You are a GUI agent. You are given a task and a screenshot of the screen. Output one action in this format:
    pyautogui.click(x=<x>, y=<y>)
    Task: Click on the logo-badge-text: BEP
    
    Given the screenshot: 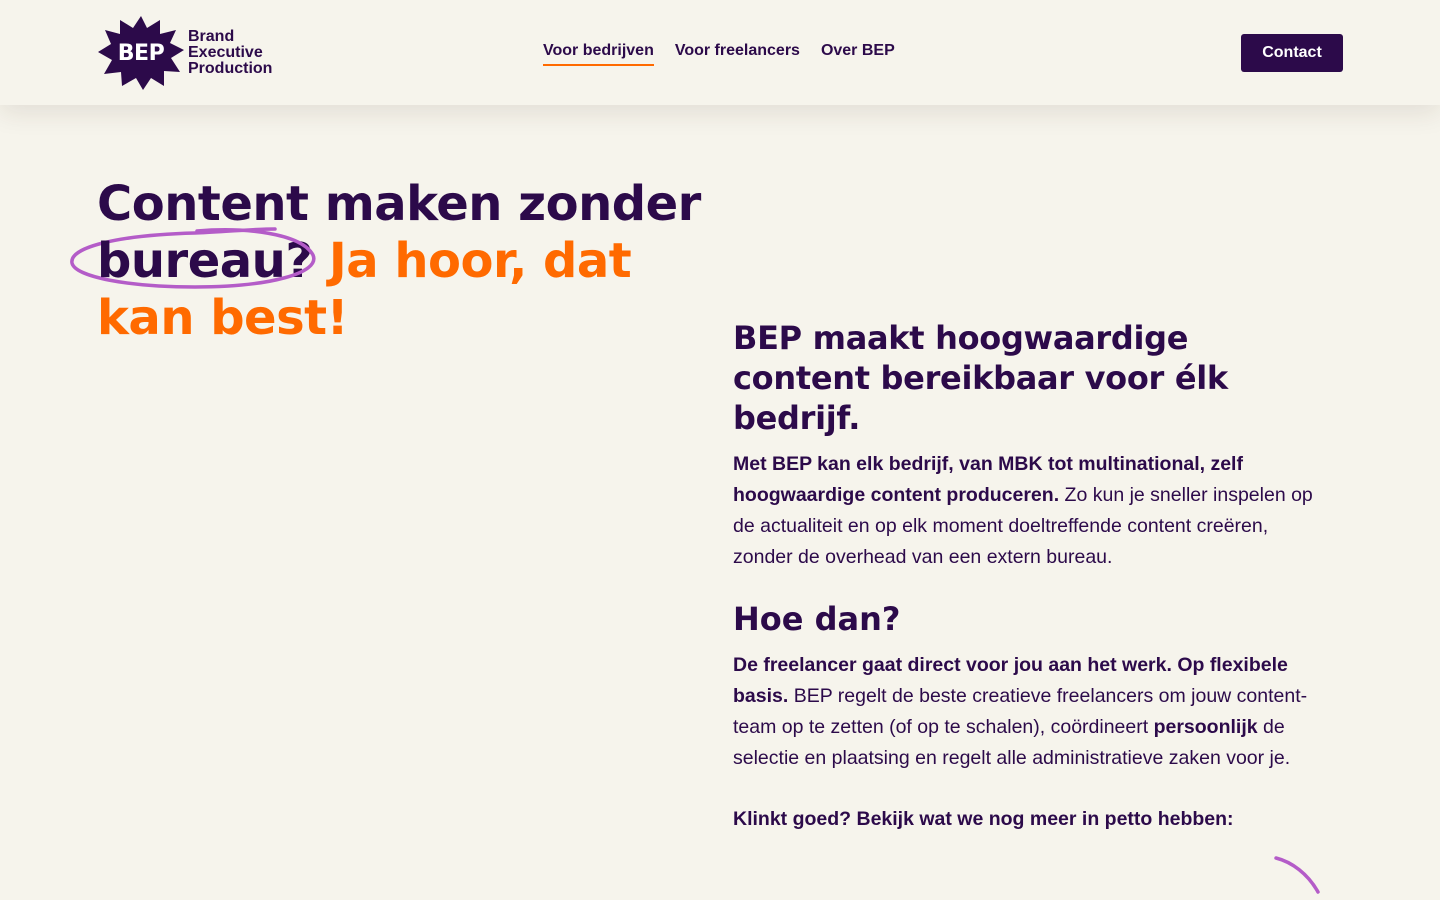 What is the action you would take?
    pyautogui.click(x=141, y=53)
    